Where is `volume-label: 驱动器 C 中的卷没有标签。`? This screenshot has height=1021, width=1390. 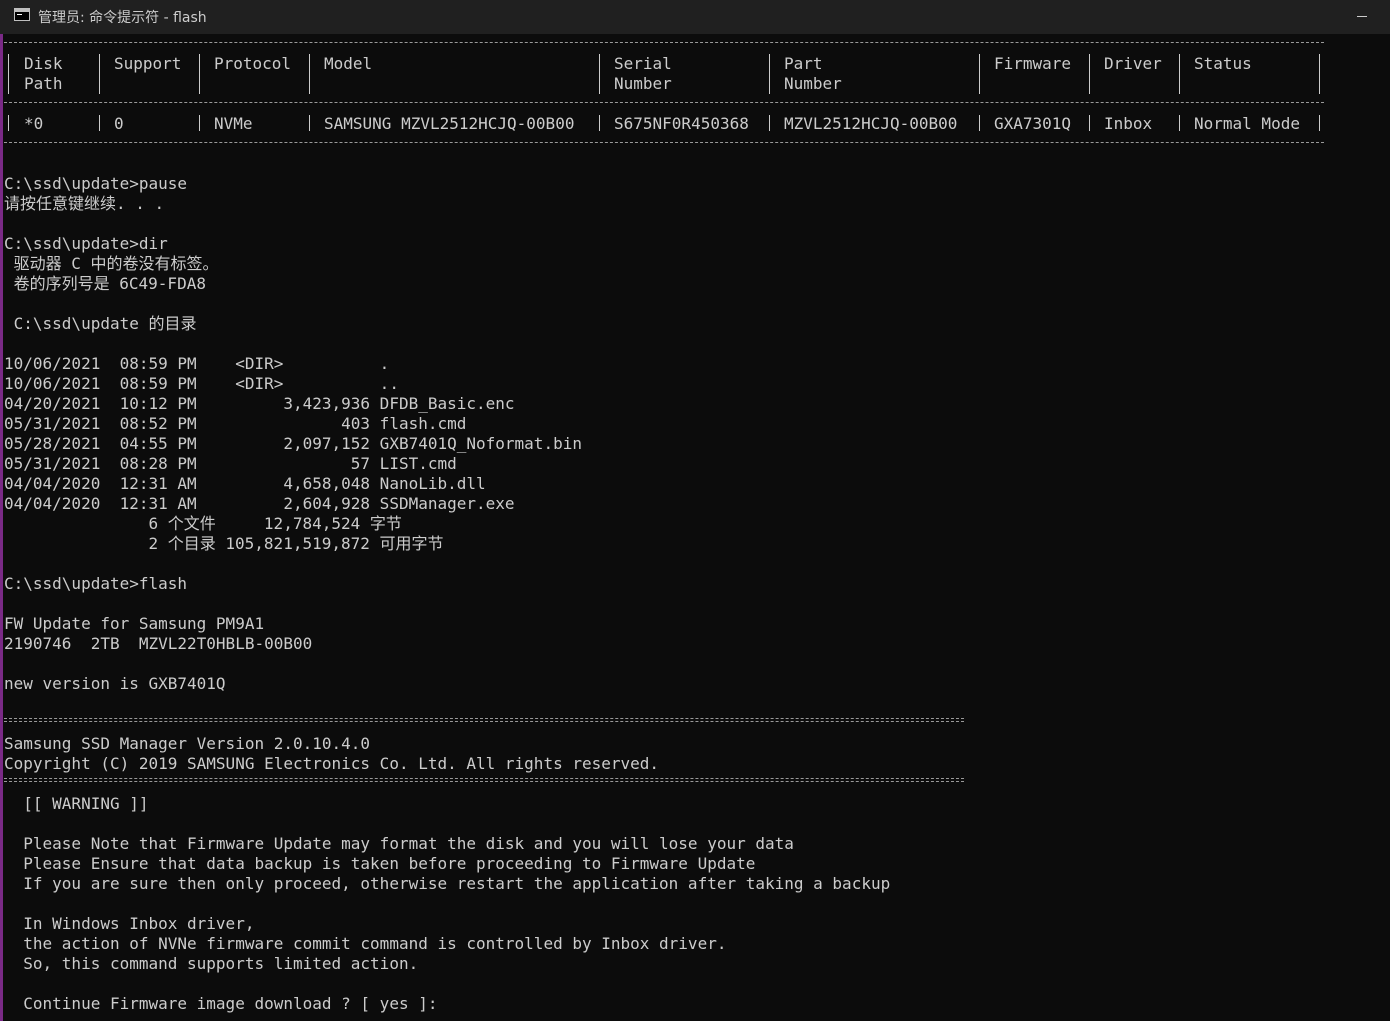
volume-label: 驱动器 C 中的卷没有标签。 is located at coordinates (111, 263).